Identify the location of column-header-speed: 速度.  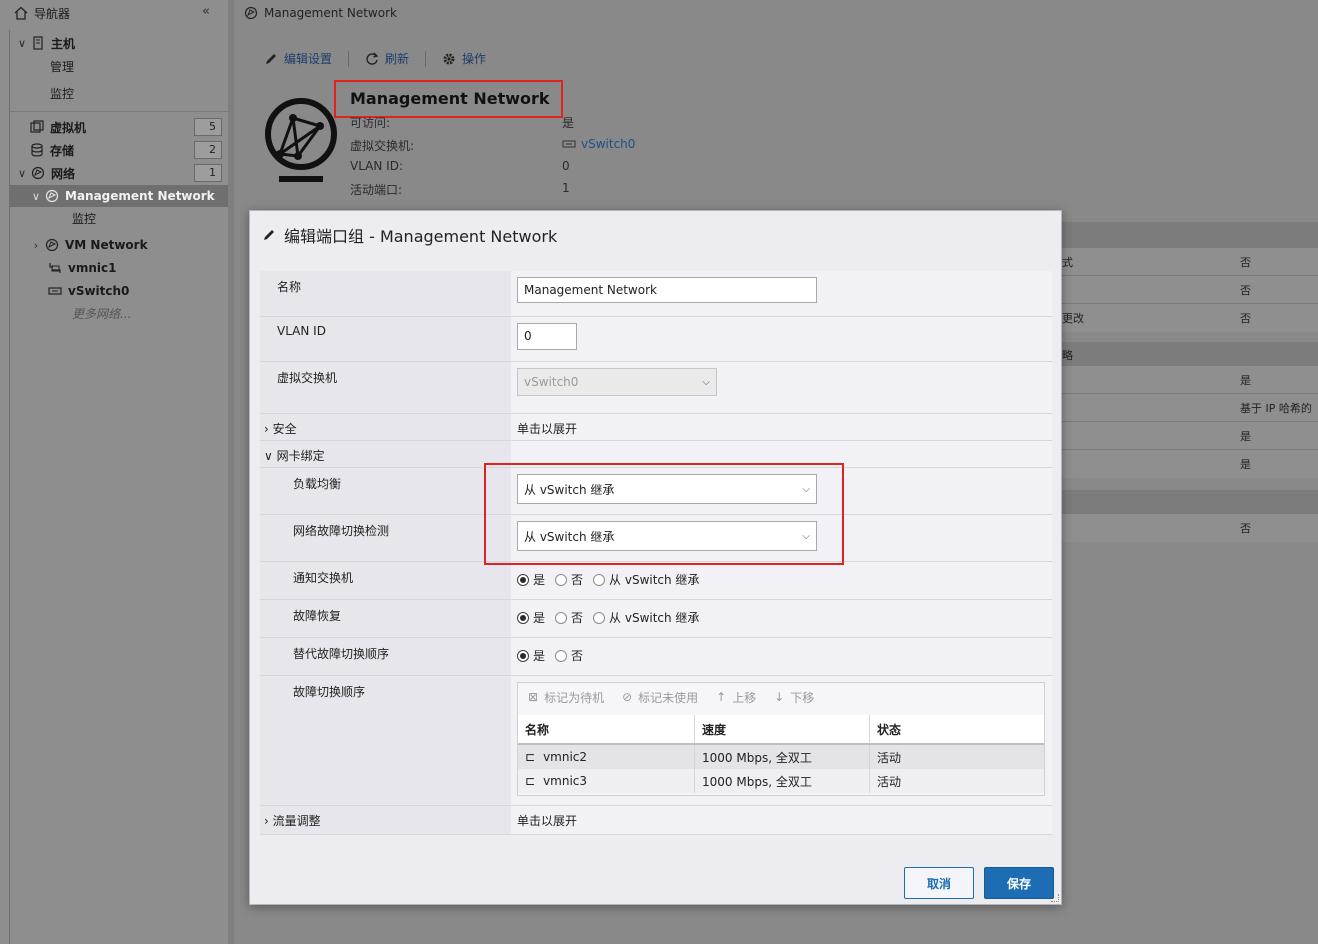
(782, 729).